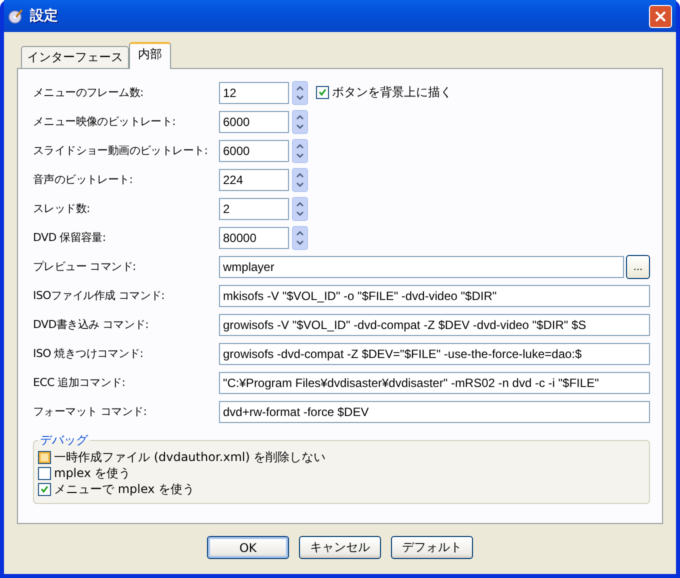 The height and width of the screenshot is (578, 680). What do you see at coordinates (392, 92) in the screenshot?
I see `checkbox-label: ボタンを背景上に描く` at bounding box center [392, 92].